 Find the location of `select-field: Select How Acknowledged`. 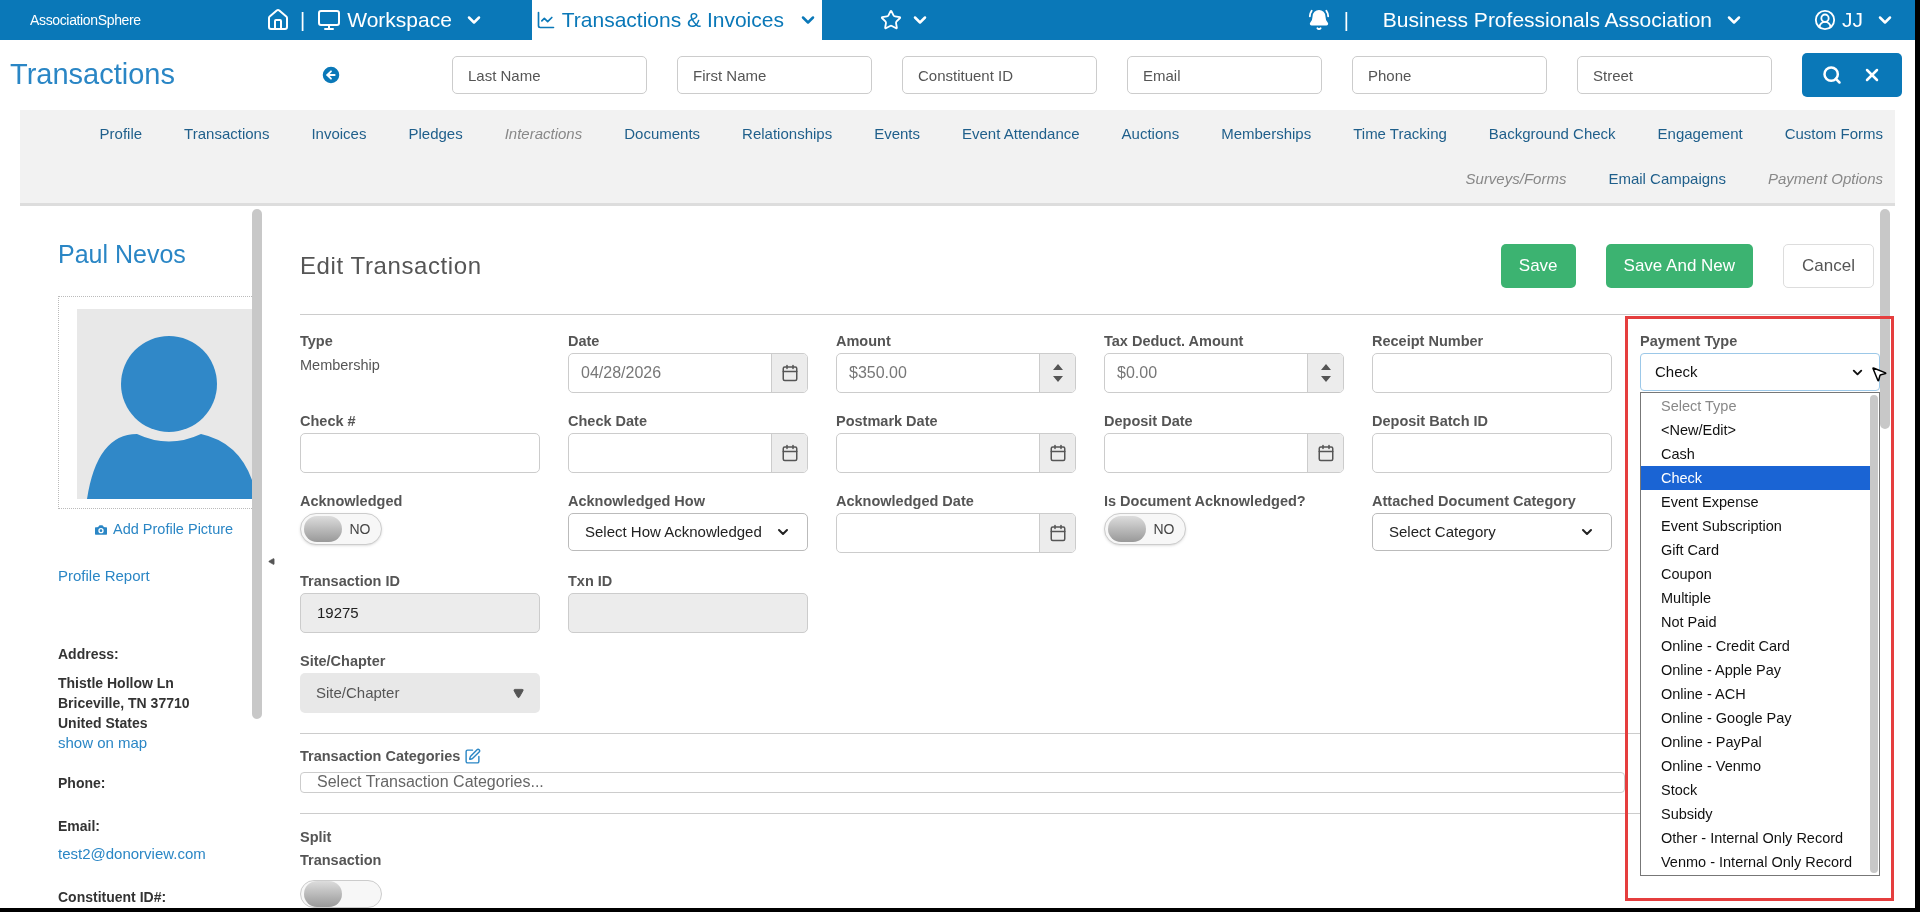

select-field: Select How Acknowledged is located at coordinates (688, 532).